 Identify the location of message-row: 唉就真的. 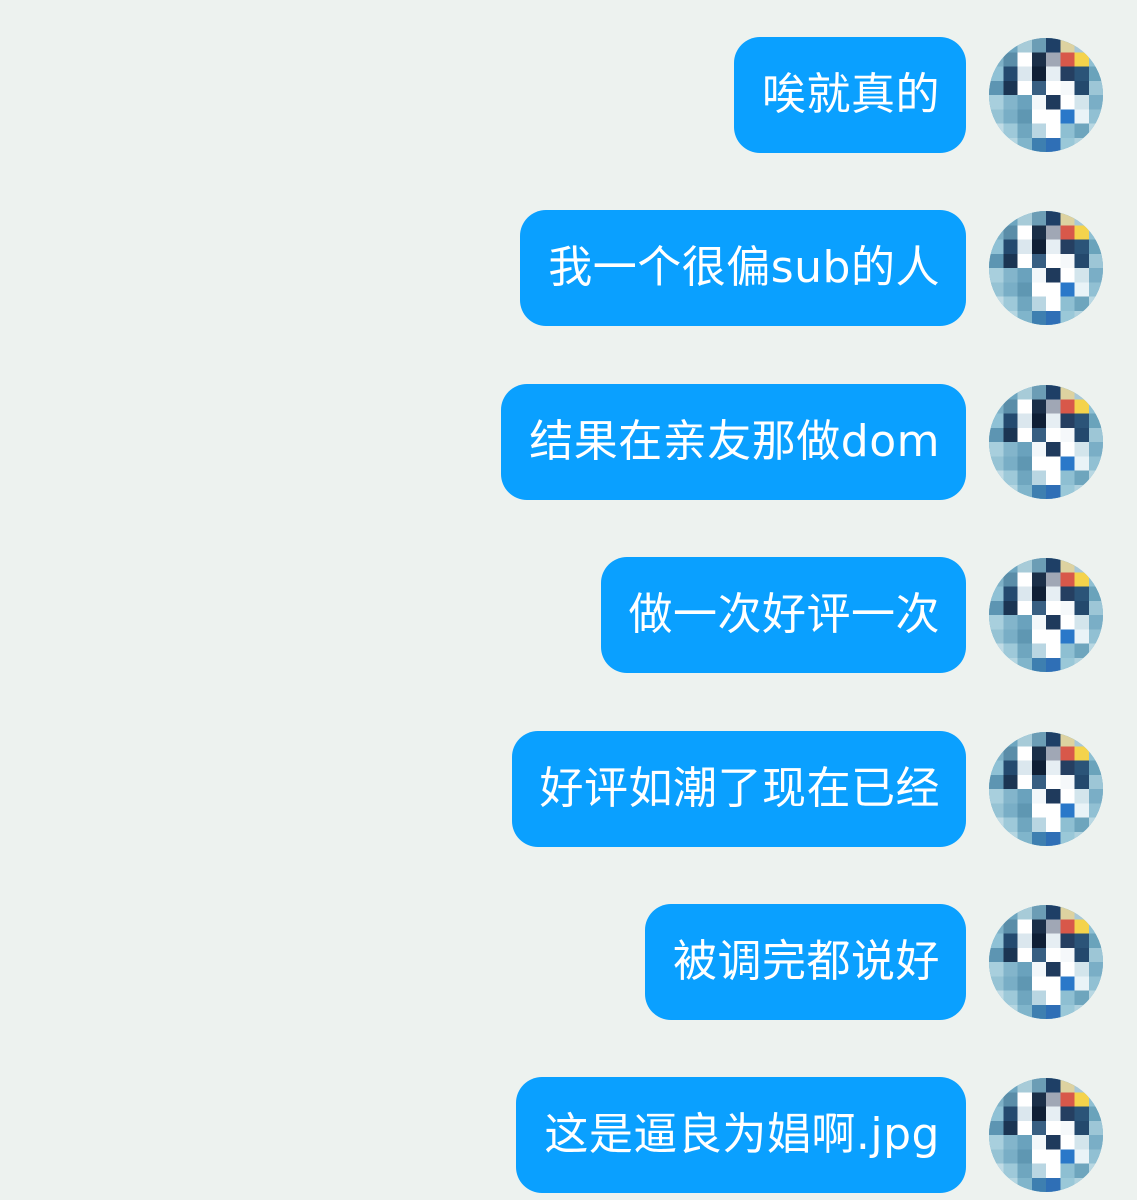
(568, 96).